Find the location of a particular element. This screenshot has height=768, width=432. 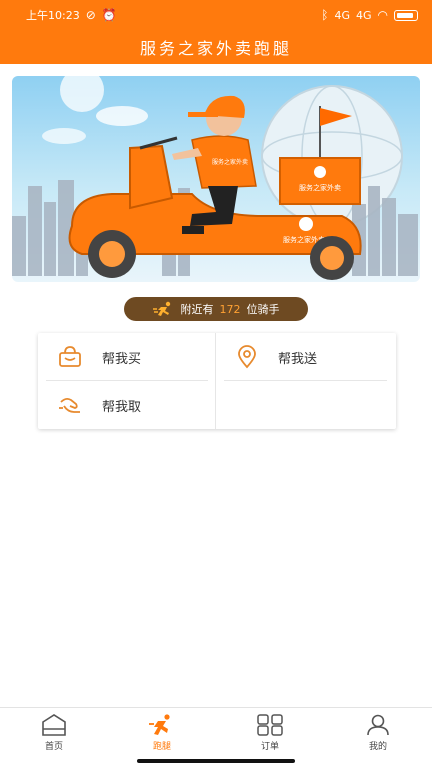

send-for-me-button: 帮我送 is located at coordinates (306, 357).